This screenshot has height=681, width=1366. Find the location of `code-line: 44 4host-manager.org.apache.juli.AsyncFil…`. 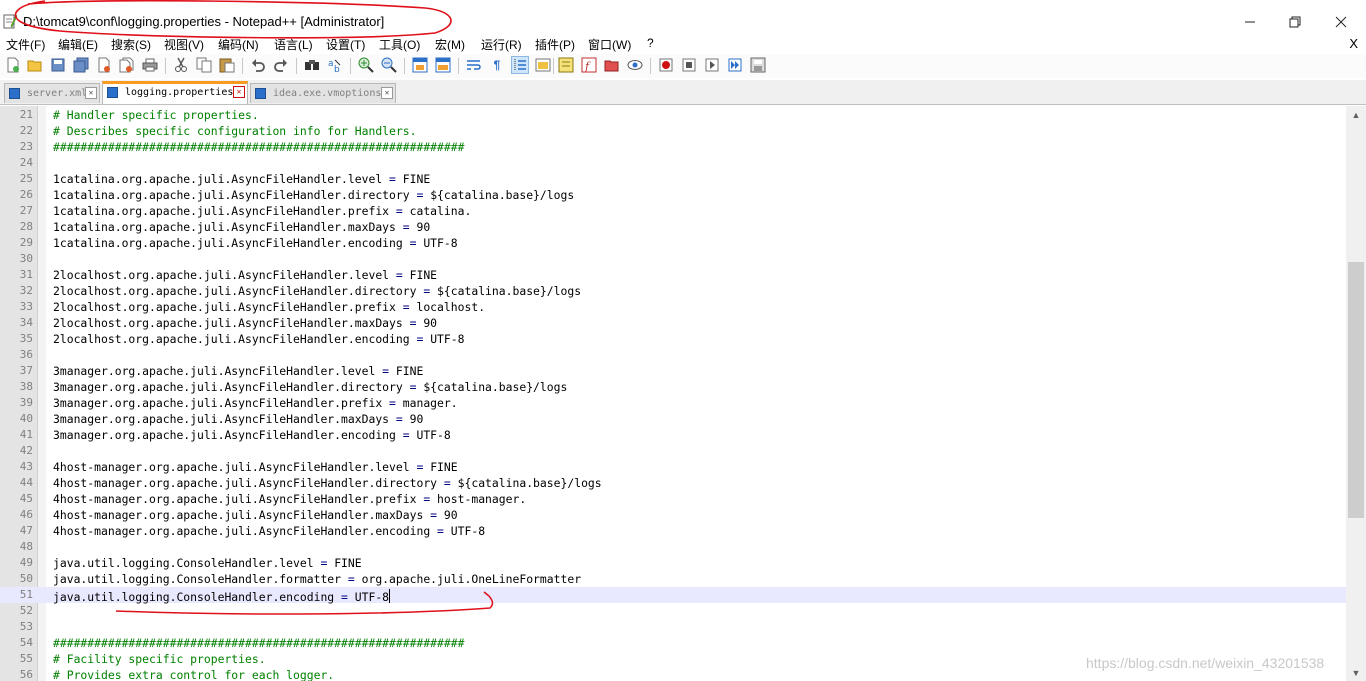

code-line: 44 4host-manager.org.apache.juli.AsyncFil… is located at coordinates (673, 483).